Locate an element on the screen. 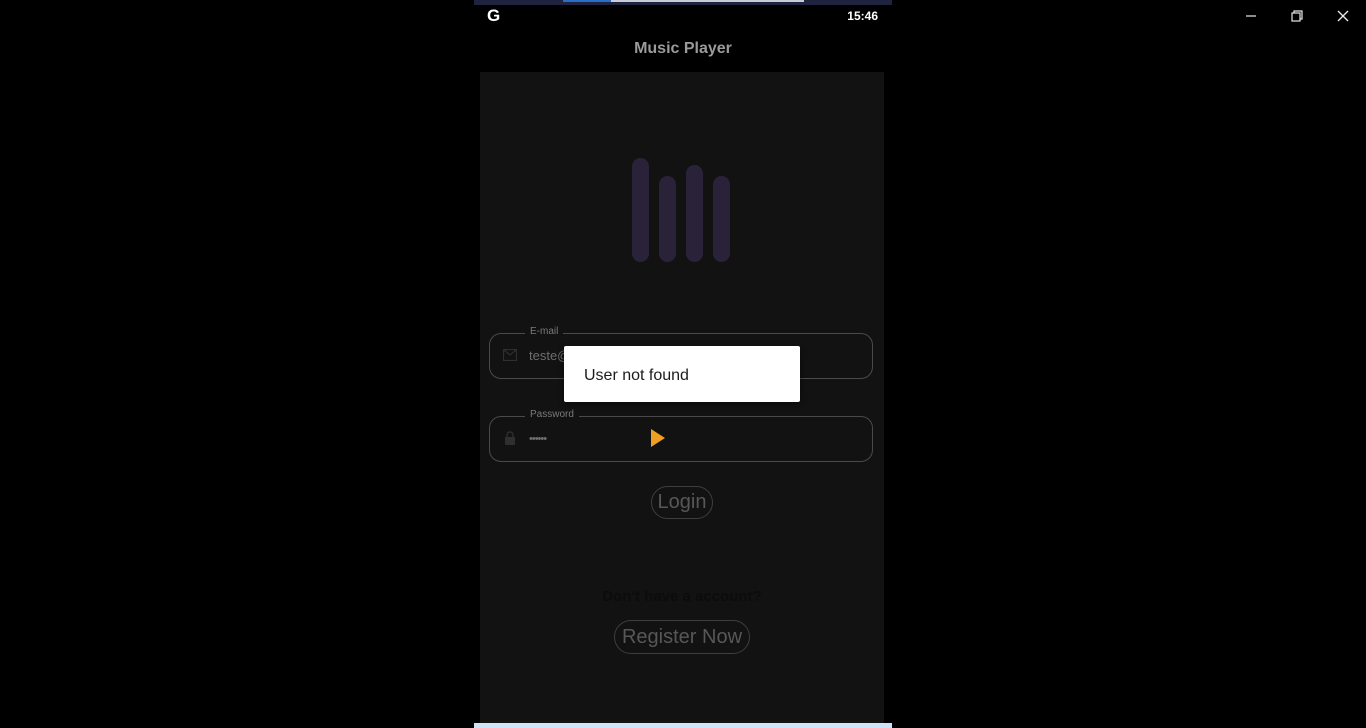  toast-message: User not found is located at coordinates (682, 374).